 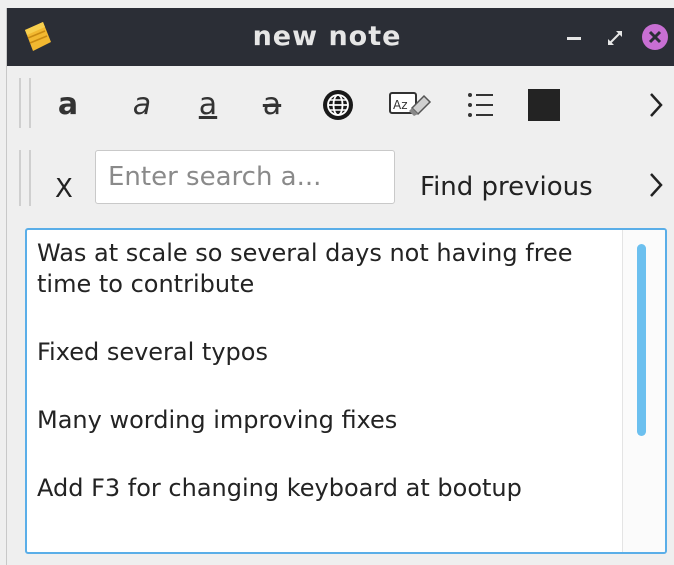 I want to click on globe-icon, so click(x=338, y=105).